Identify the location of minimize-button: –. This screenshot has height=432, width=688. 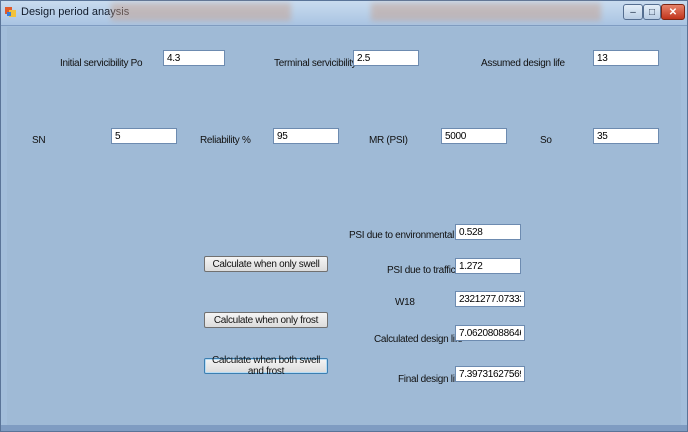
(633, 12).